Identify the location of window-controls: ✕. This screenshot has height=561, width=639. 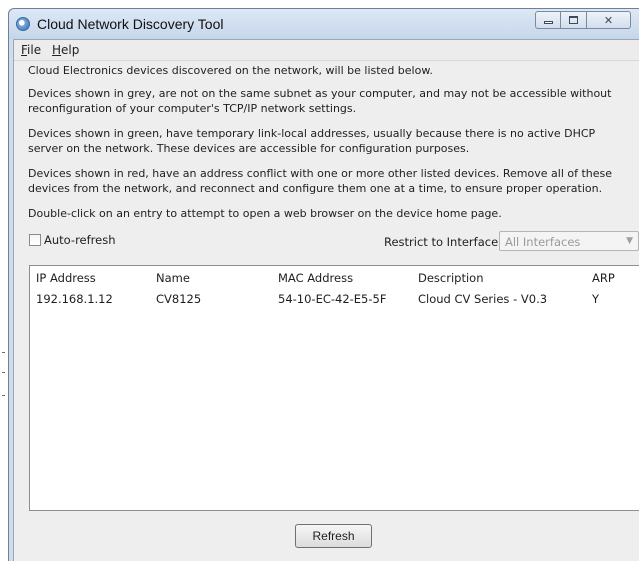
(583, 20).